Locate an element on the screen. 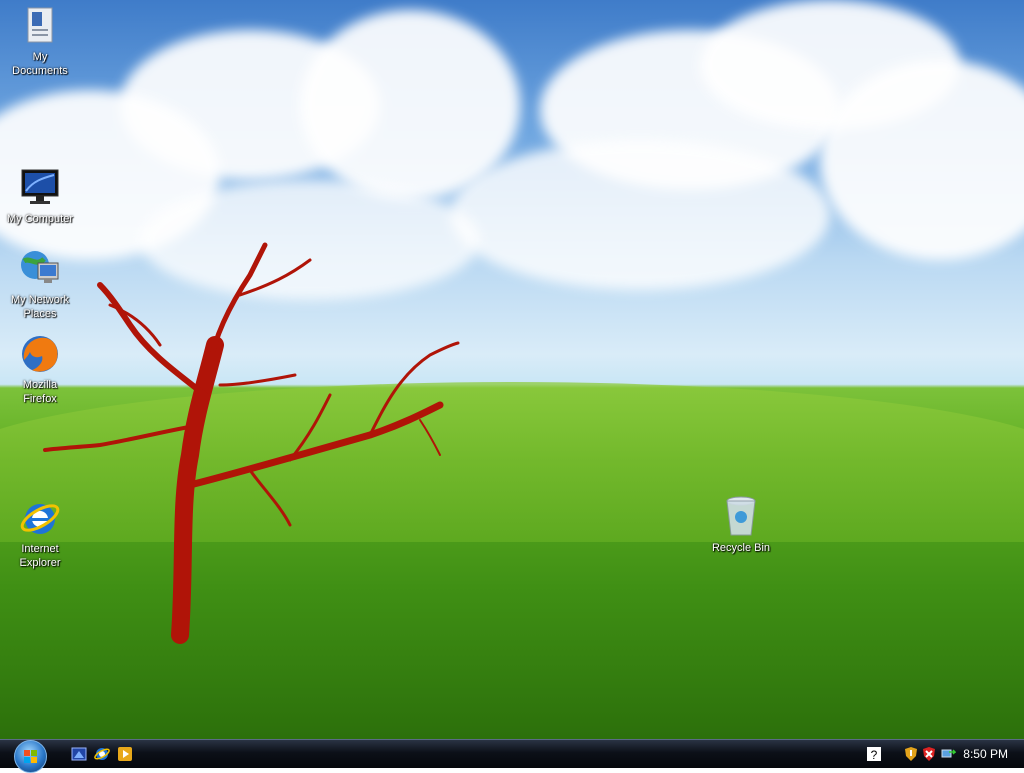 Image resolution: width=1024 pixels, height=773 pixels. desktop-icon-internet-explorer: Internet Explorer is located at coordinates (40, 533).